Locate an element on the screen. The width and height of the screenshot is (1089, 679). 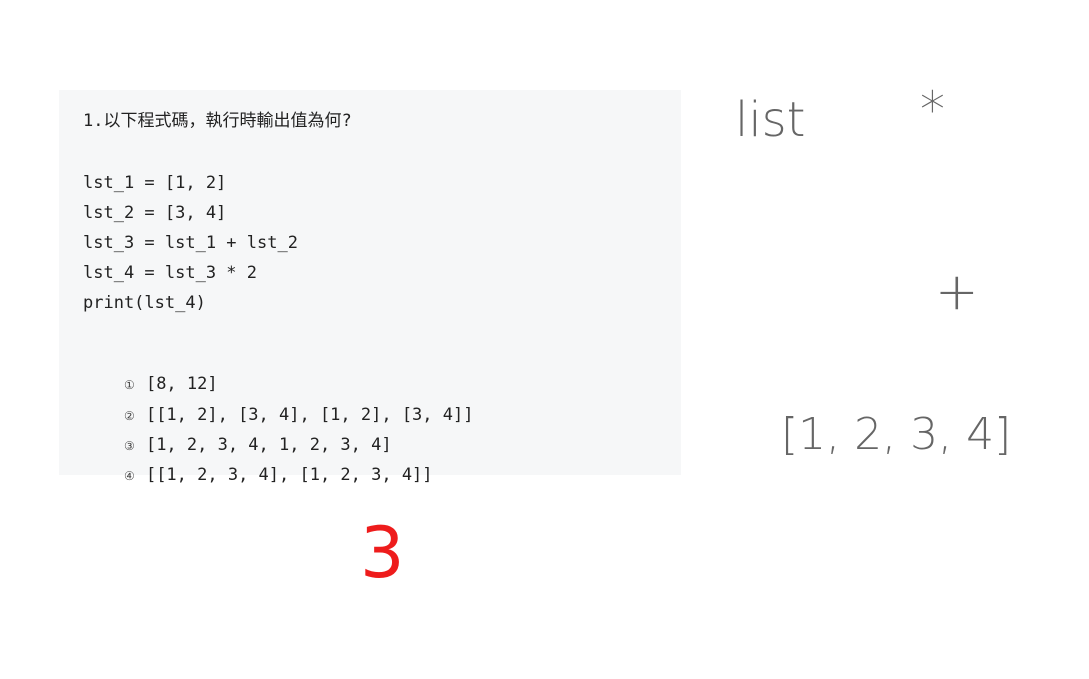
option-4-marker: ④ is located at coordinates (129, 476).